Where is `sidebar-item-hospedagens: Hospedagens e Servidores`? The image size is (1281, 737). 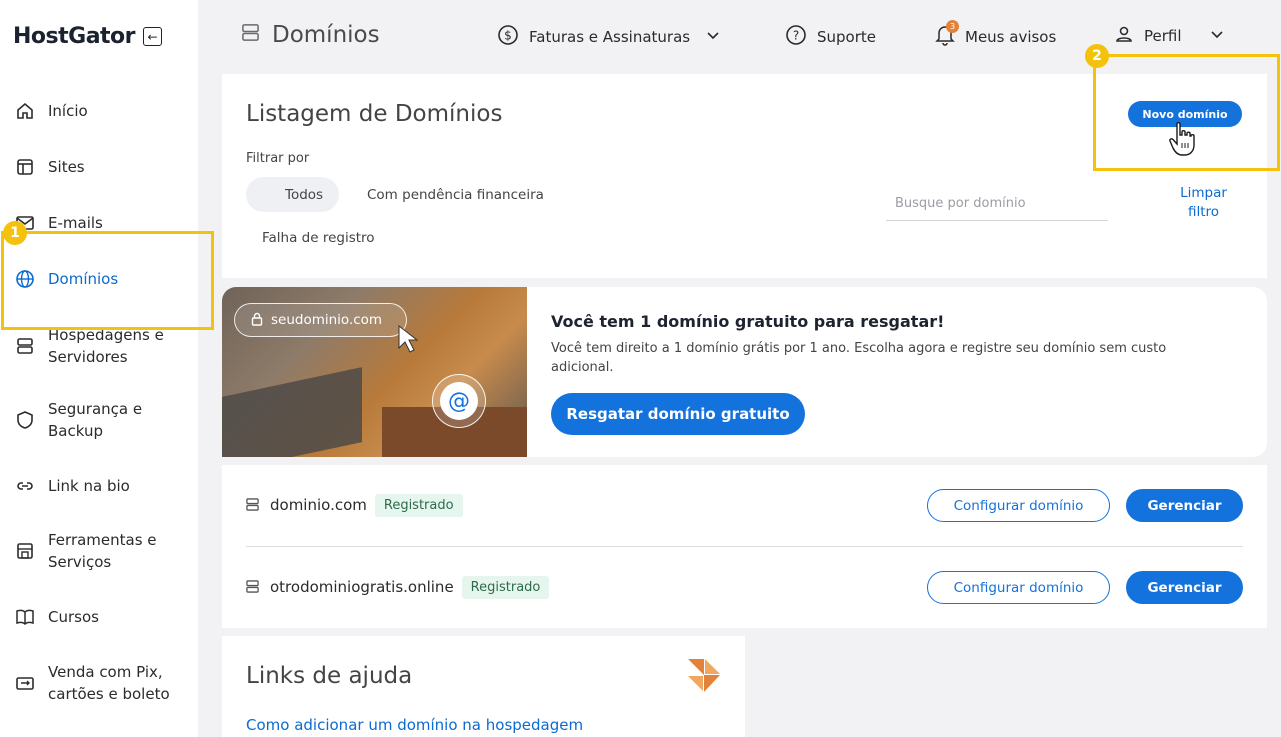
sidebar-item-hospedagens: Hospedagens e Servidores is located at coordinates (98, 346).